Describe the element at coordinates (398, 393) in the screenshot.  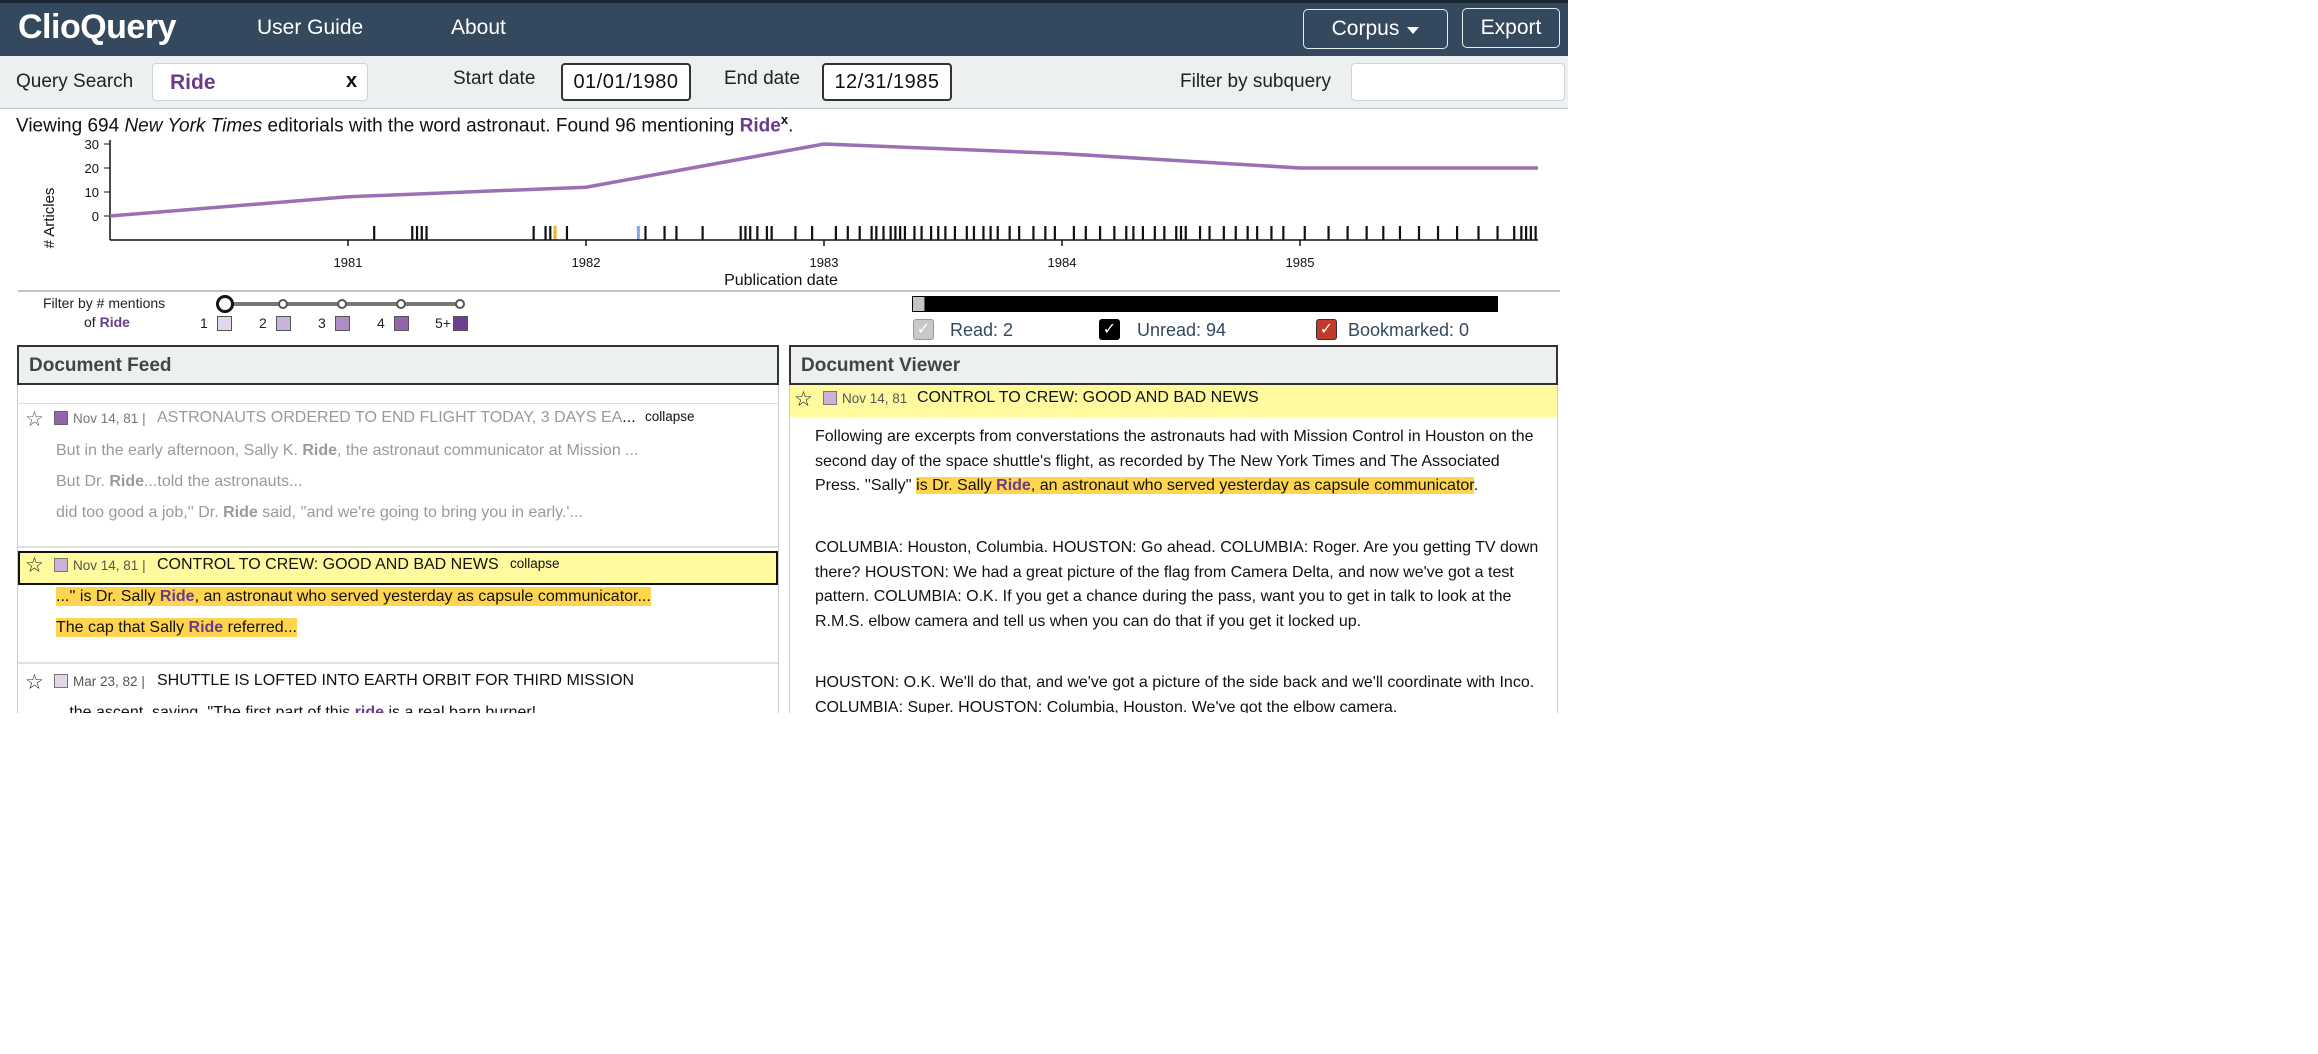
I see `feed-spacer` at that location.